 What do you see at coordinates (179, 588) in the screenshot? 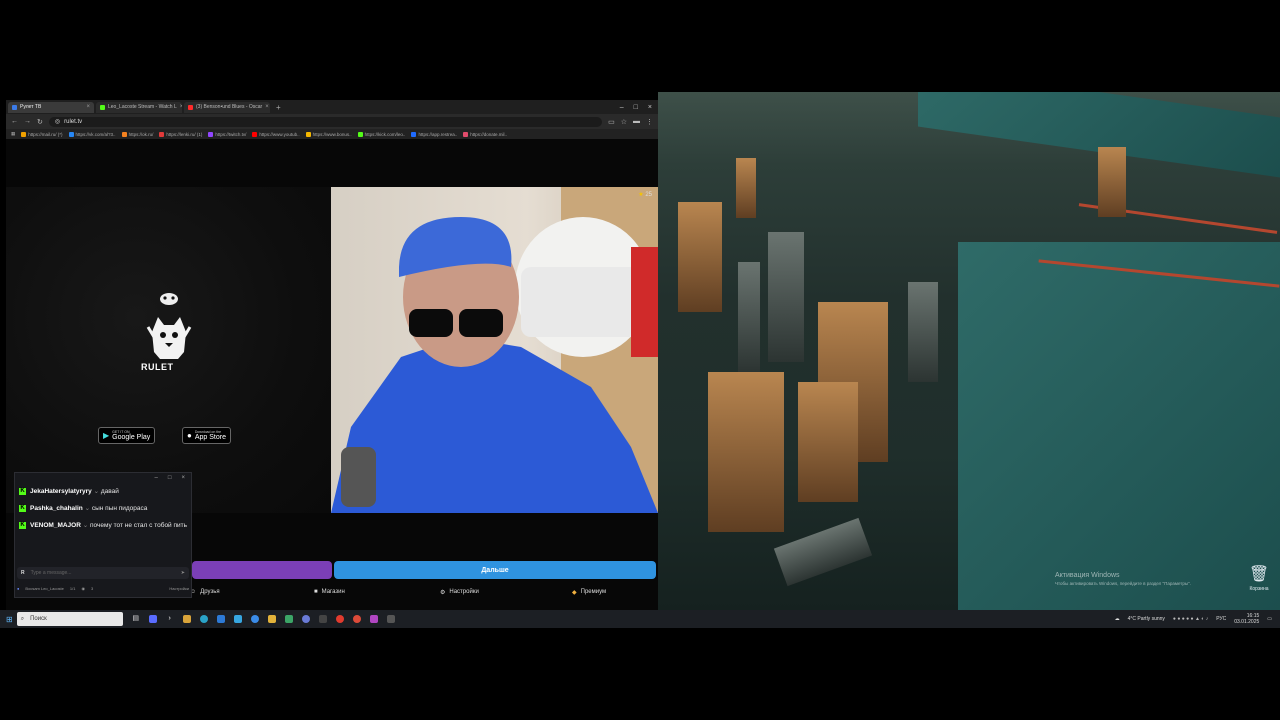
I see `chat-settings-link: Настройки` at bounding box center [179, 588].